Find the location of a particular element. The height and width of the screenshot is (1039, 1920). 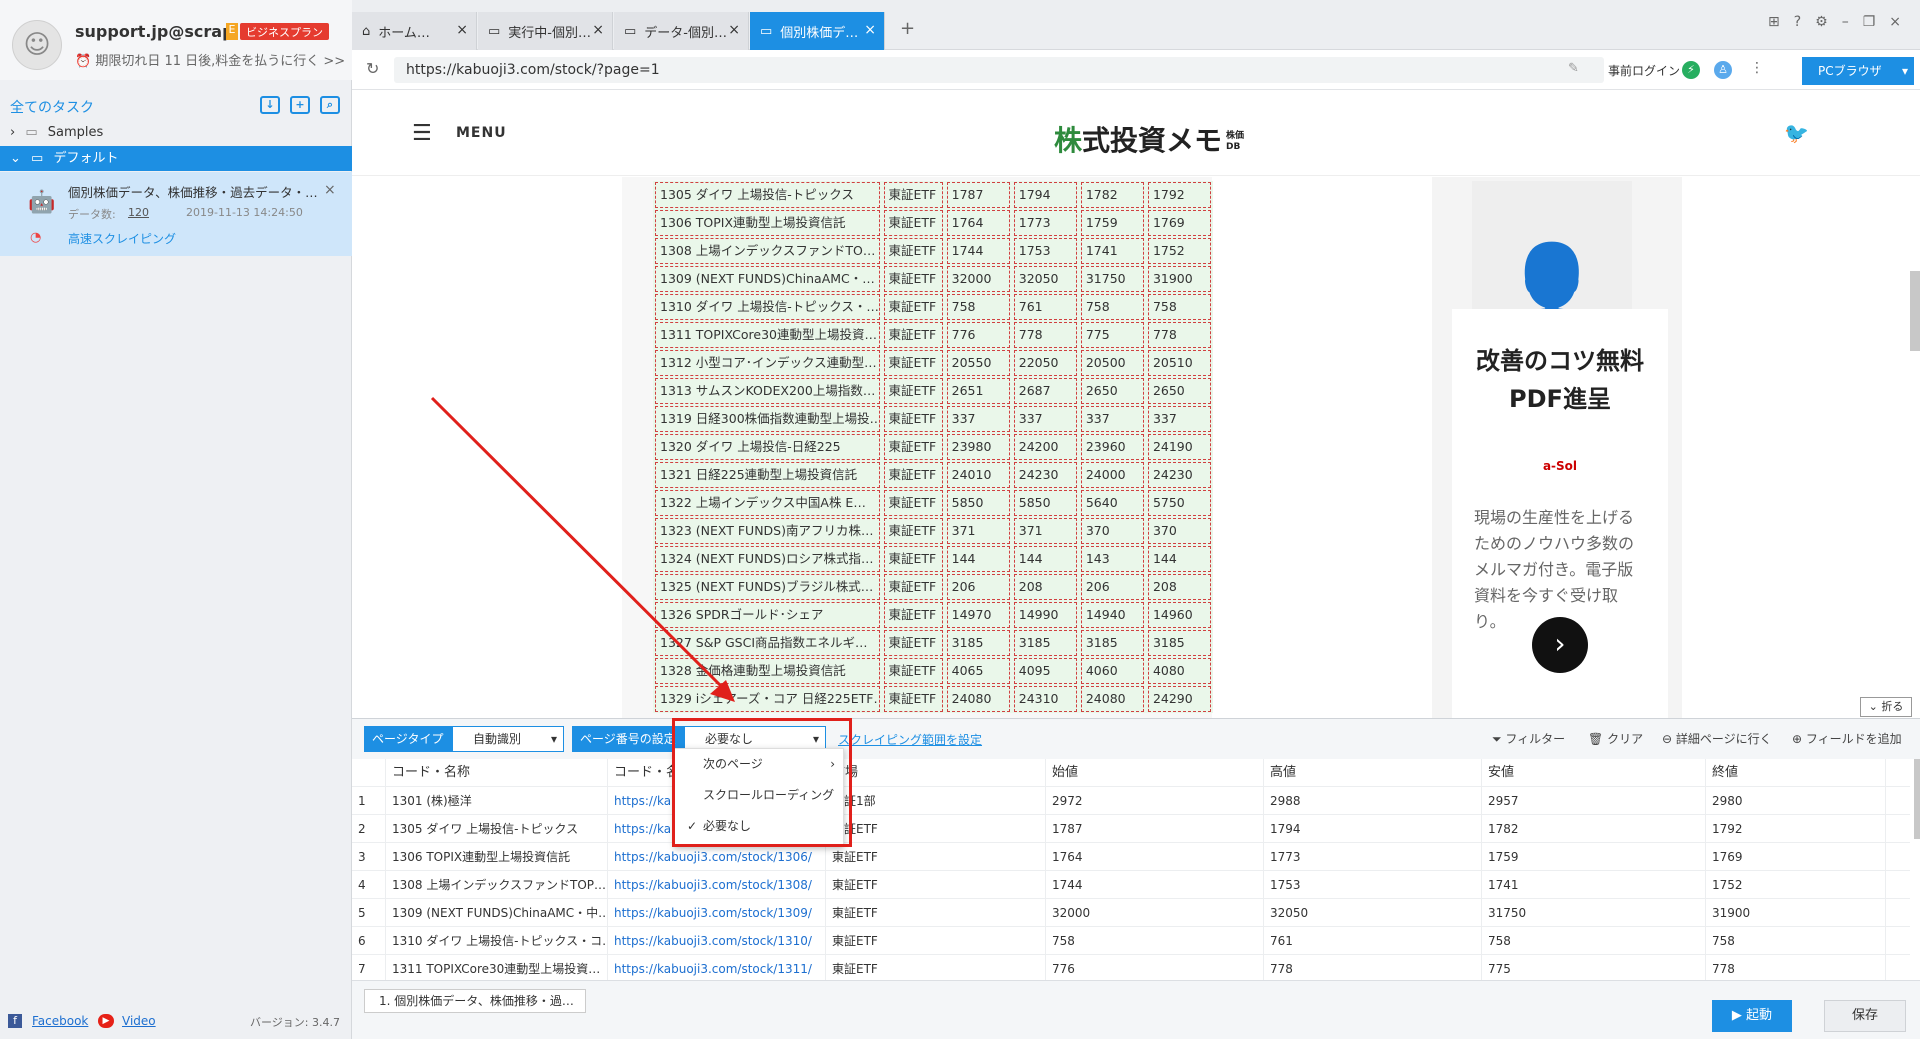

stock-cell: 1305 ダイワ 上場投信-トピックス is located at coordinates (767, 195).